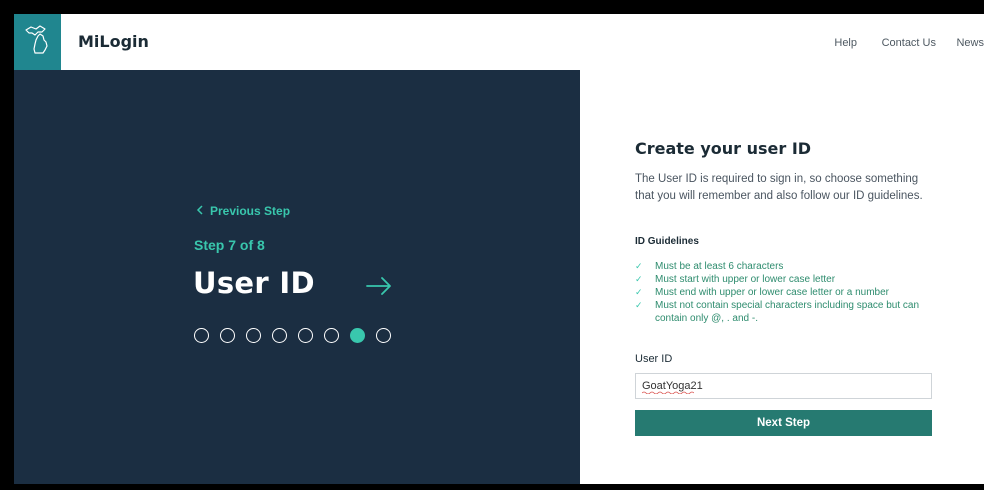 The image size is (984, 490). I want to click on logo-tile, so click(37, 42).